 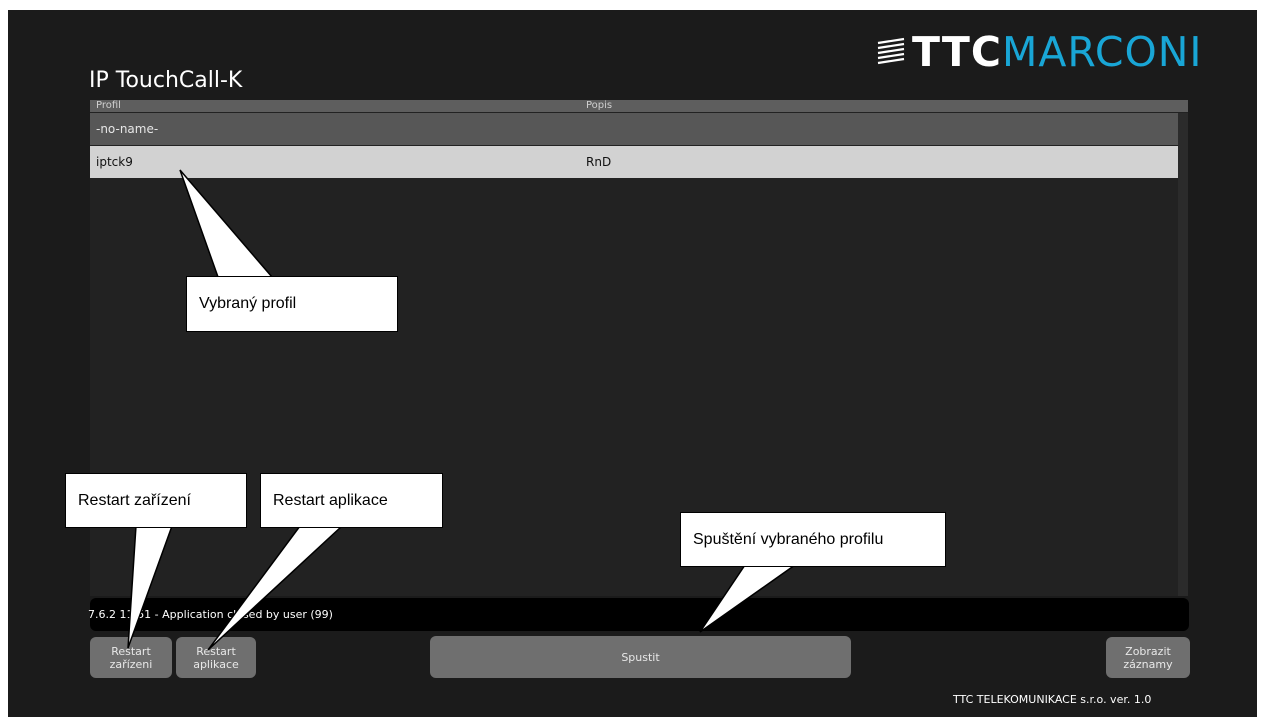 What do you see at coordinates (248, 303) in the screenshot?
I see `callout-selected-profile-text: Vybraný profil` at bounding box center [248, 303].